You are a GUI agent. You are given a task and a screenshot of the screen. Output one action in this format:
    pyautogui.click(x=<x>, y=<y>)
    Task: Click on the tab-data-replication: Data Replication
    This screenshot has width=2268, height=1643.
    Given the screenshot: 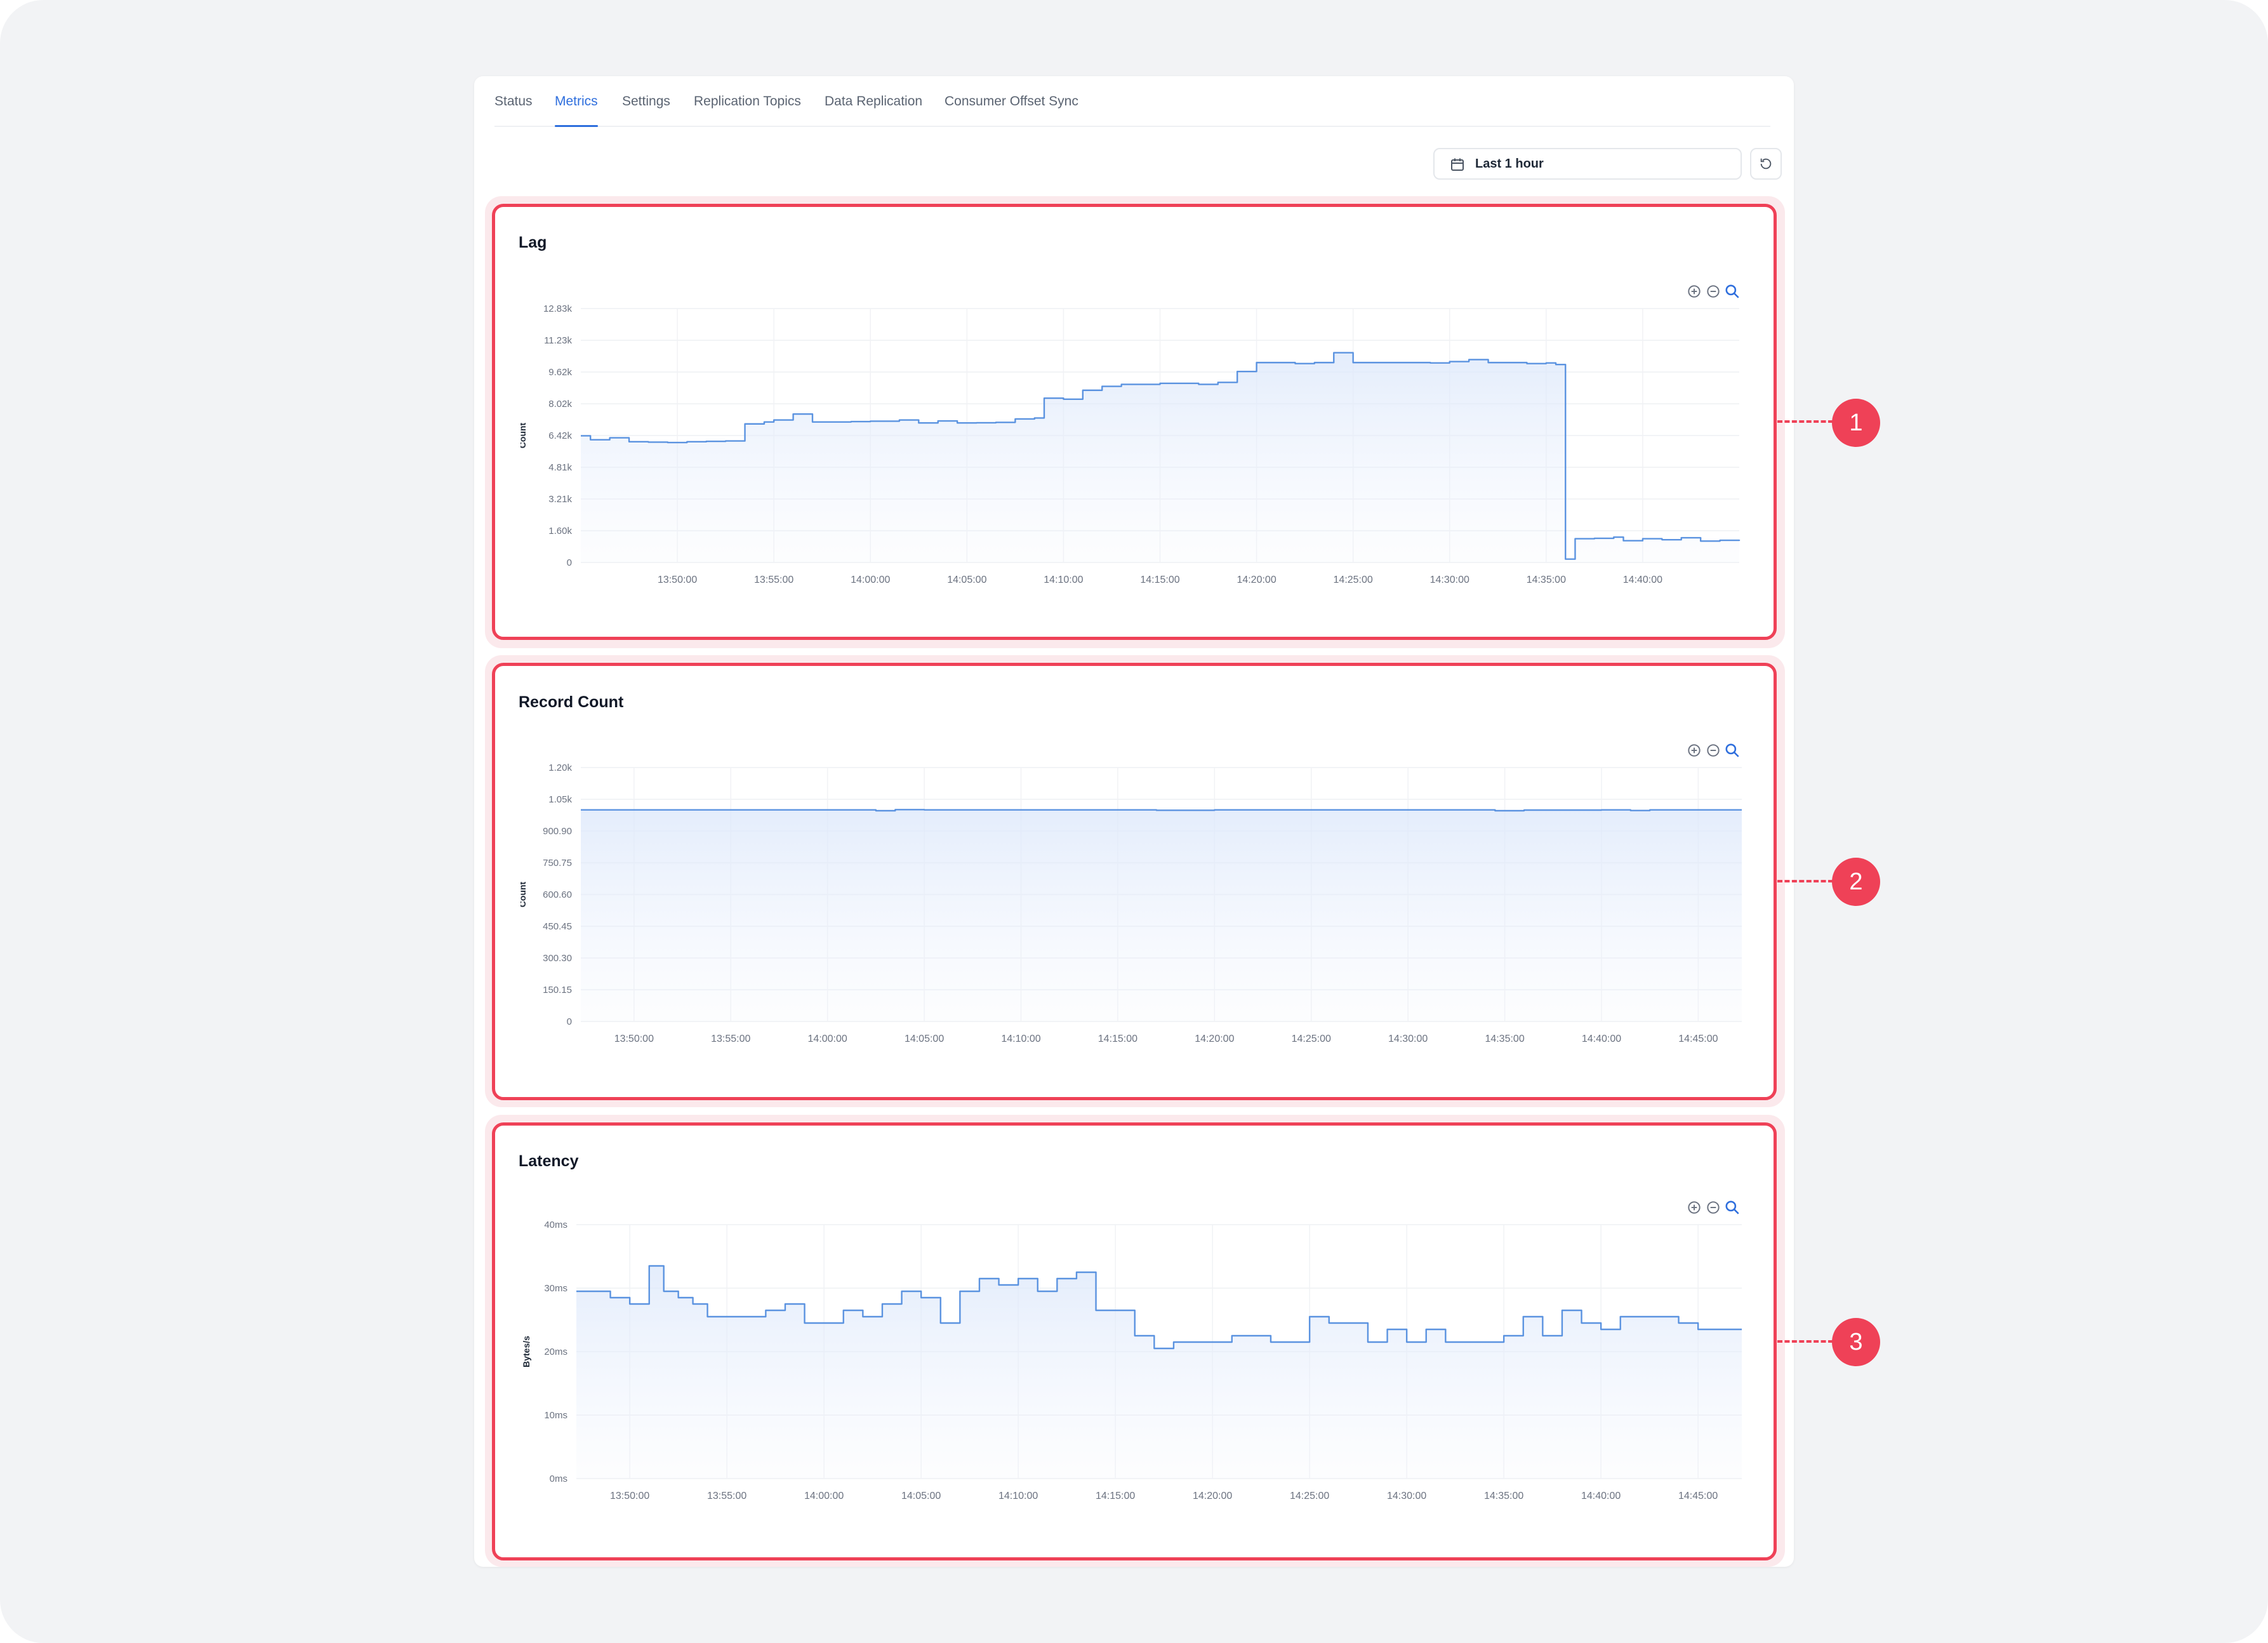 What is the action you would take?
    pyautogui.click(x=873, y=108)
    